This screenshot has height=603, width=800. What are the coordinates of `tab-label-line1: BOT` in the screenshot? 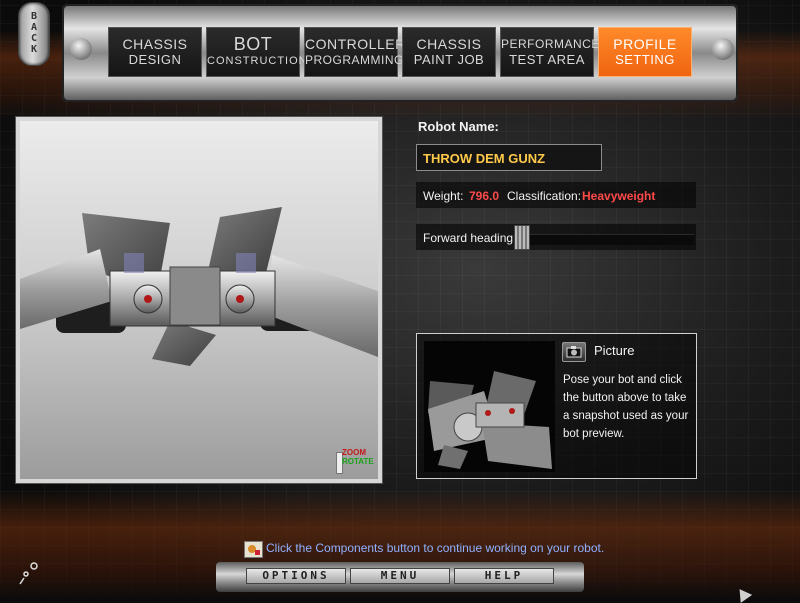 It's located at (253, 44).